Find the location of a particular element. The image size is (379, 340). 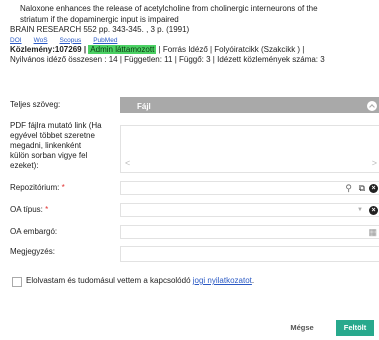

chevron-up-icon is located at coordinates (372, 106).